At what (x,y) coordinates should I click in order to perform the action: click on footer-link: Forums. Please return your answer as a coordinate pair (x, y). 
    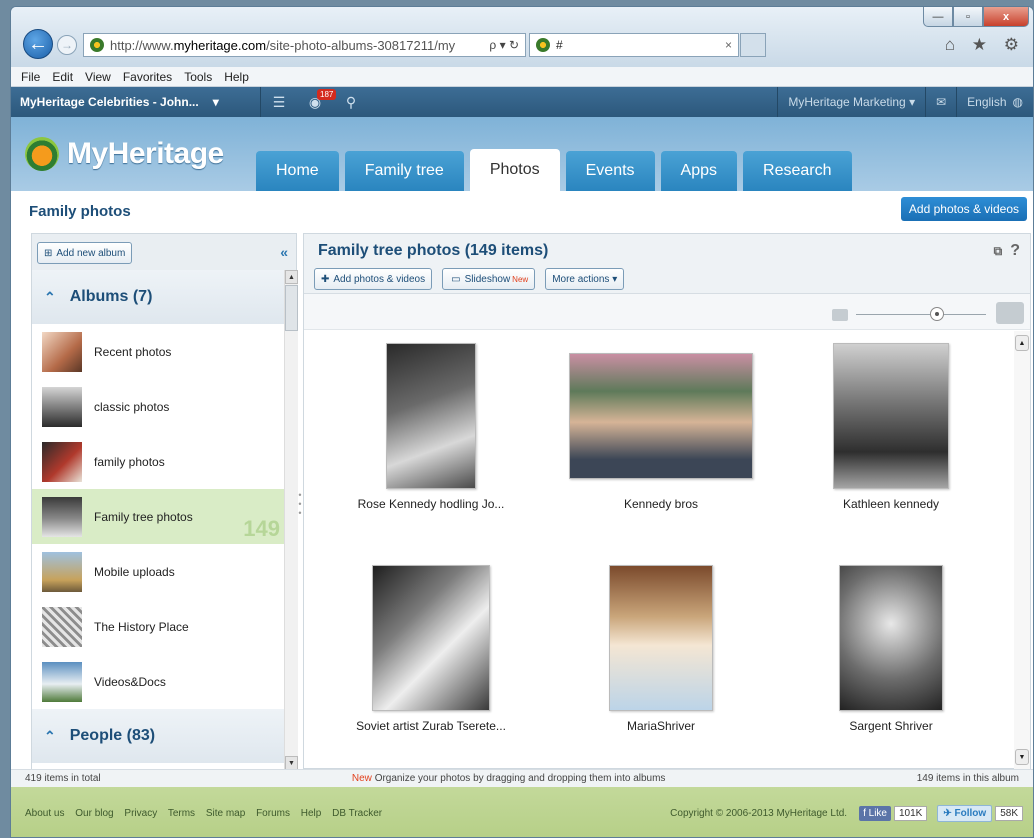
    Looking at the image, I should click on (273, 813).